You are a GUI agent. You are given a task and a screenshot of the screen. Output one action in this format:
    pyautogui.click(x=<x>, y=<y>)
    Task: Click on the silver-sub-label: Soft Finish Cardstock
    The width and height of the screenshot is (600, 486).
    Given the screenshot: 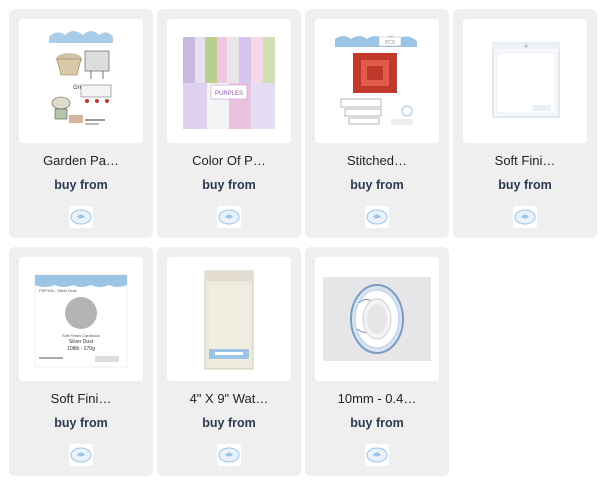 What is the action you would take?
    pyautogui.click(x=81, y=335)
    